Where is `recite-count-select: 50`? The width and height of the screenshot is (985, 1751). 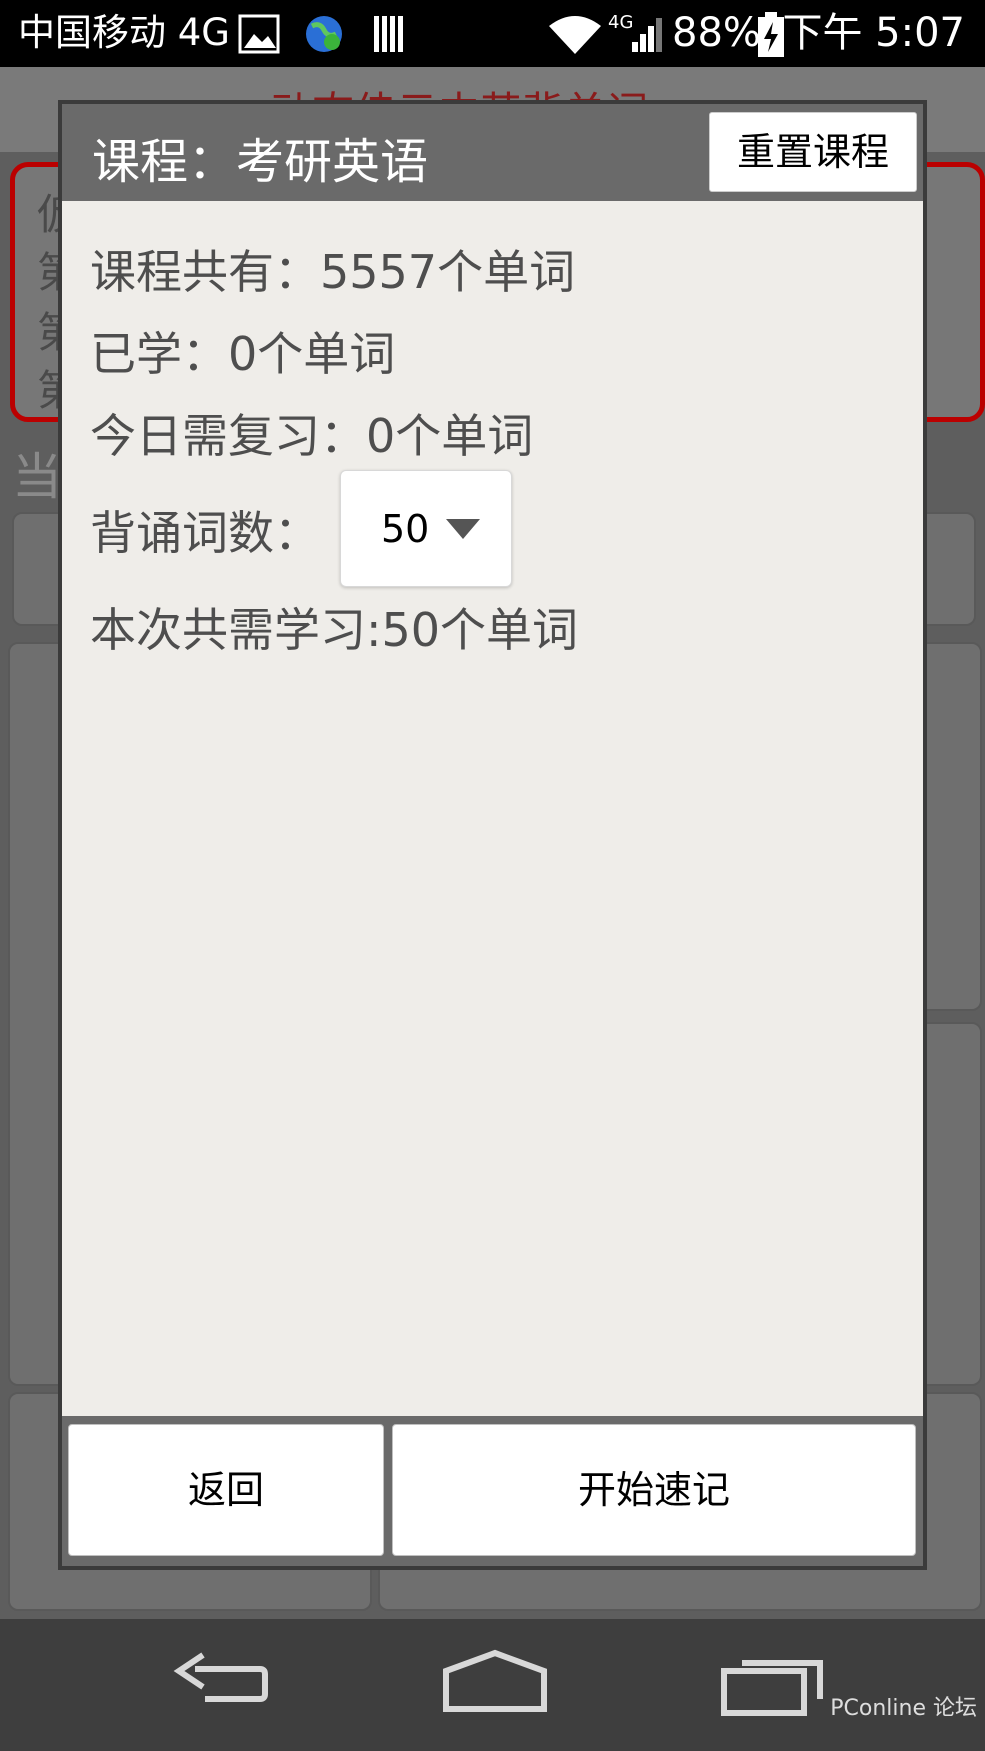
recite-count-select: 50 is located at coordinates (426, 528).